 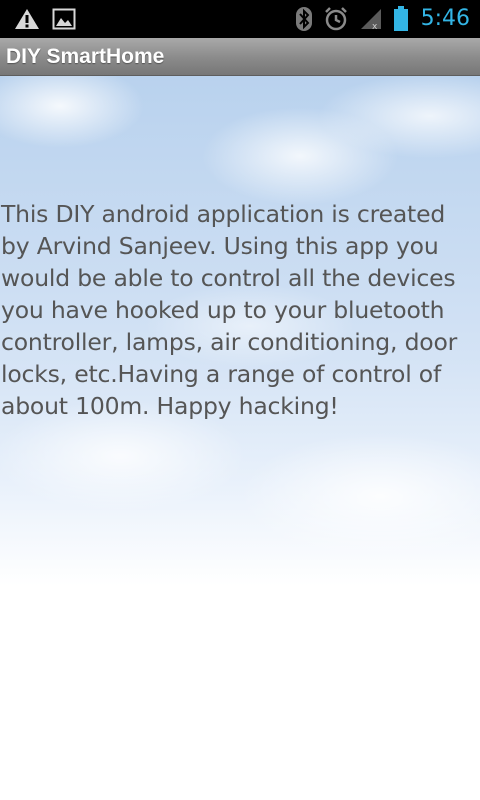 I want to click on notification-icons, so click(x=38, y=19).